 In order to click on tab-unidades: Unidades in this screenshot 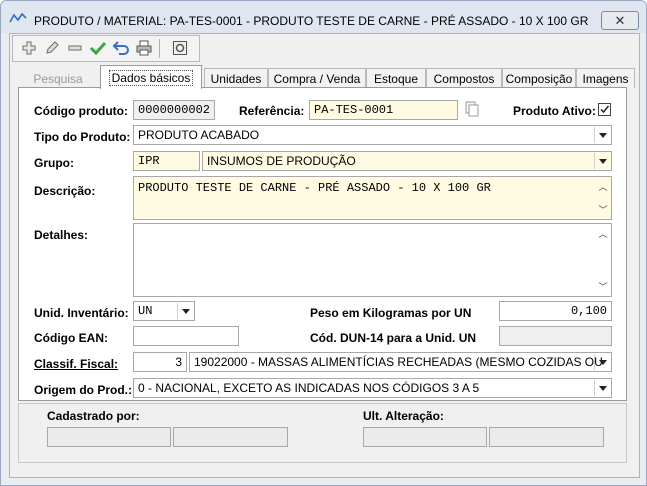, I will do `click(236, 78)`.